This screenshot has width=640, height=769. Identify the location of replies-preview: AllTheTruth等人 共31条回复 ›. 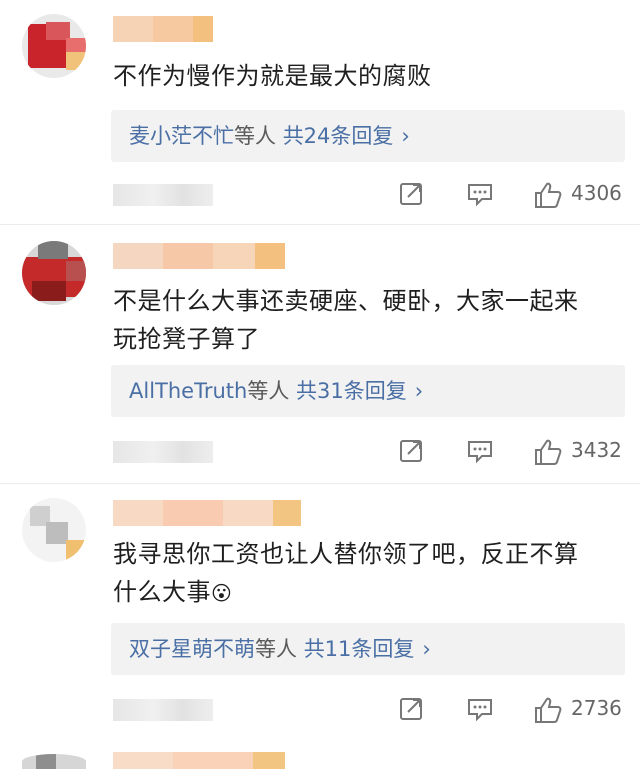
(368, 391).